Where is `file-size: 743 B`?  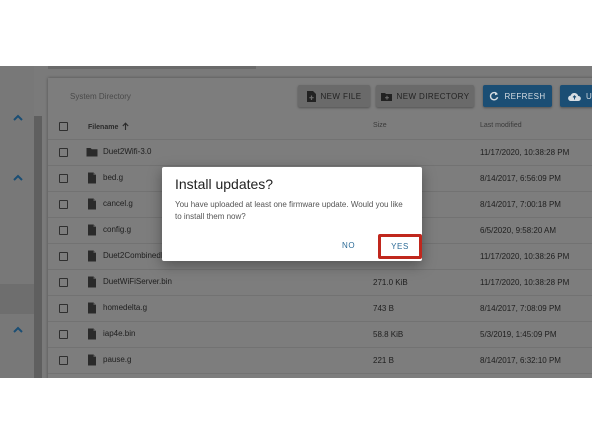 file-size: 743 B is located at coordinates (383, 308).